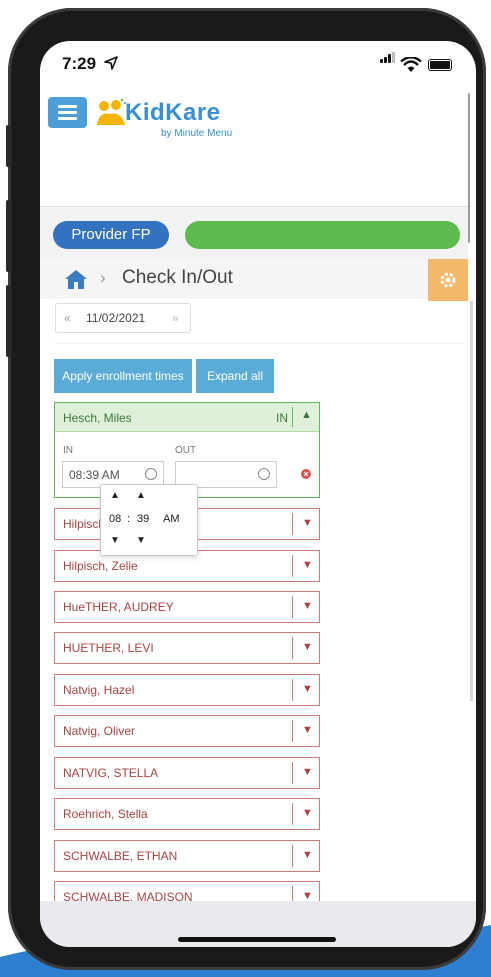  I want to click on date-value: 11/02/2021, so click(115, 318).